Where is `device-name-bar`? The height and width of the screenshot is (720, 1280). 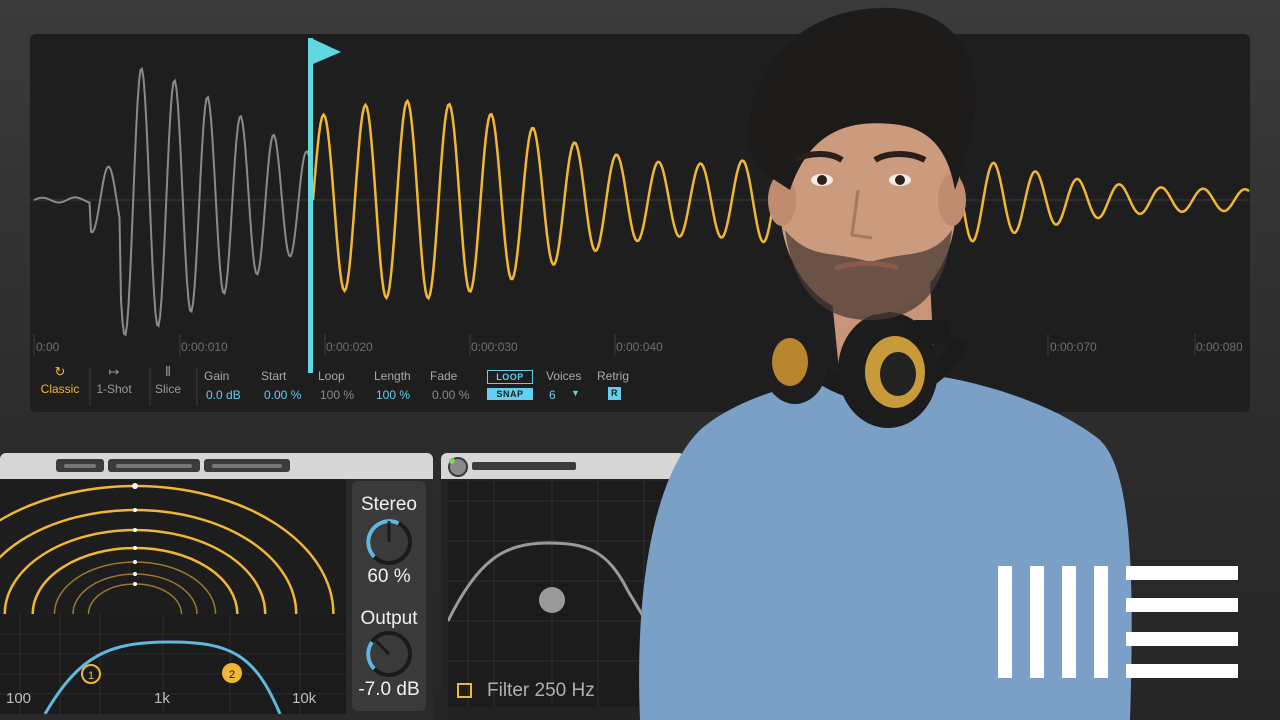
device-name-bar is located at coordinates (524, 466).